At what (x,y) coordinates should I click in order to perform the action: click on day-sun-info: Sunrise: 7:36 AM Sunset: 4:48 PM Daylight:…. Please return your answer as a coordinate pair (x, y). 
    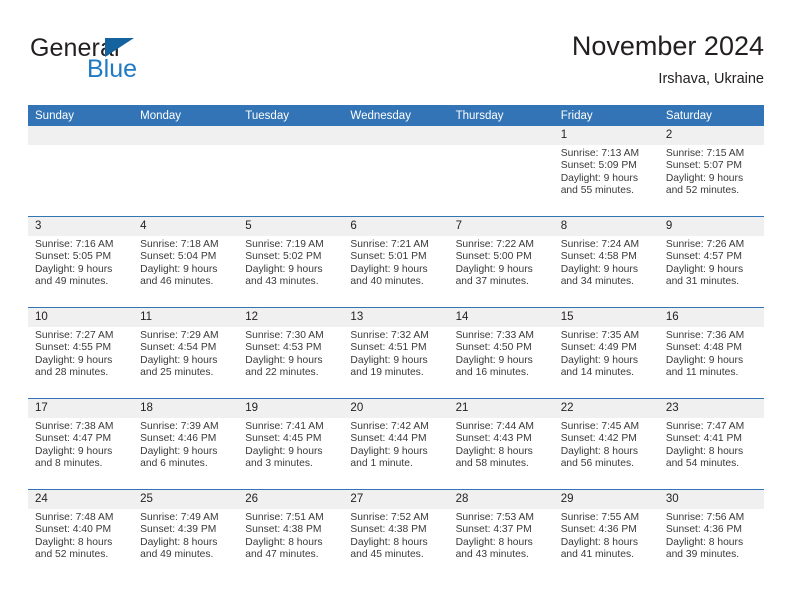
    Looking at the image, I should click on (711, 353).